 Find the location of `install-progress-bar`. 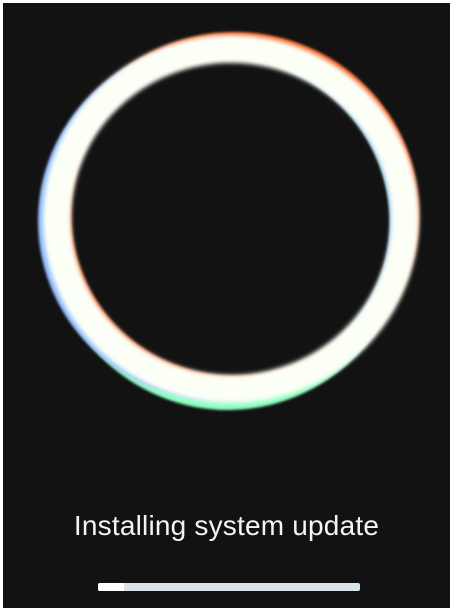

install-progress-bar is located at coordinates (229, 587).